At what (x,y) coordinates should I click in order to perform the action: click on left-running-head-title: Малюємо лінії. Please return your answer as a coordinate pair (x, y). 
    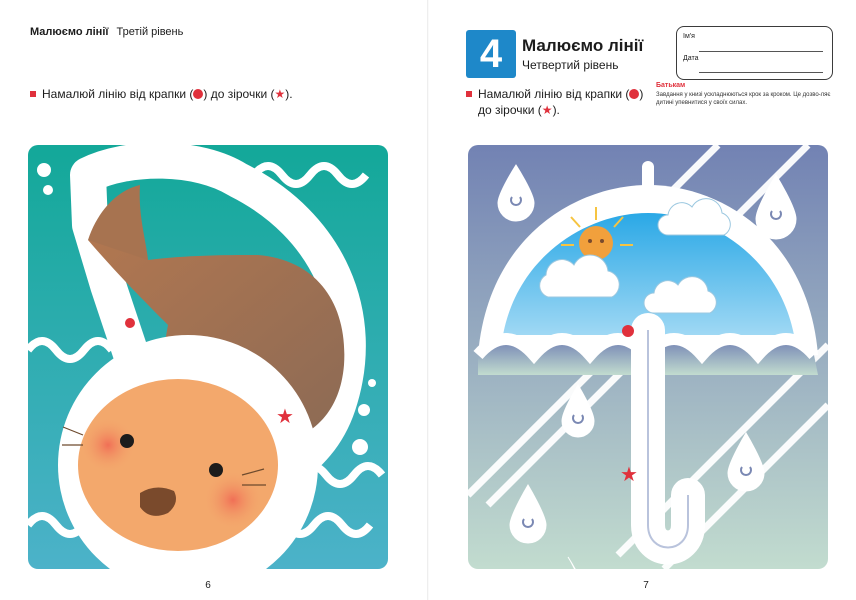
    Looking at the image, I should click on (69, 32).